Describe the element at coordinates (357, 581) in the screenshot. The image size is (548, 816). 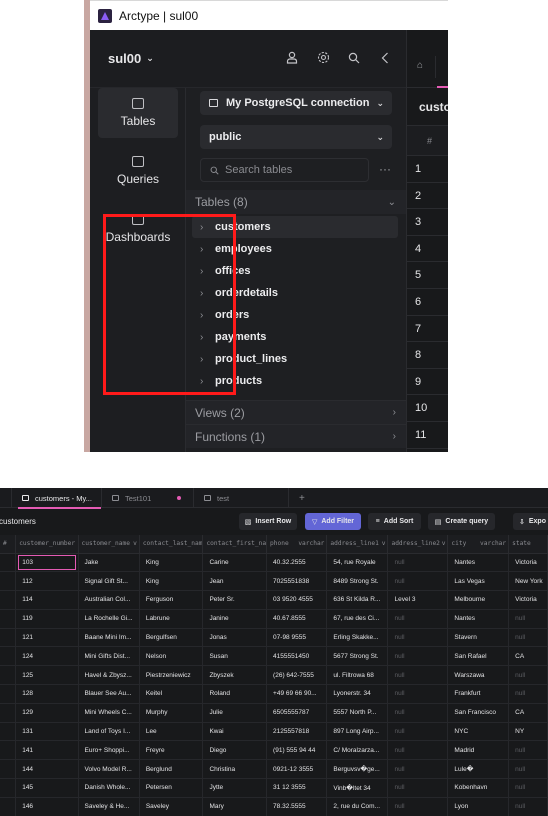
I see `cell-address-line1: 8489 Strong St.` at that location.